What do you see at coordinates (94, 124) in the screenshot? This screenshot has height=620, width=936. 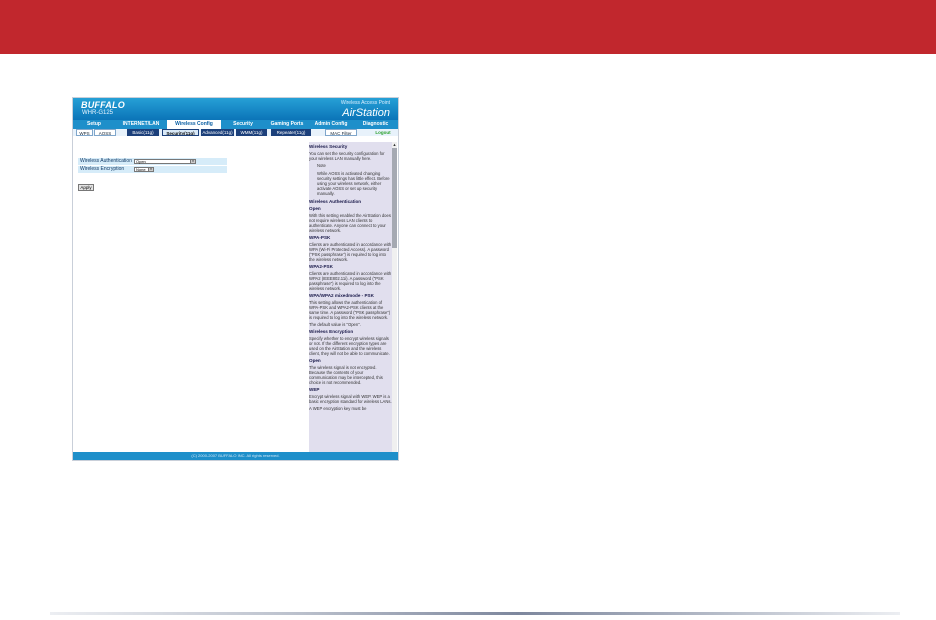 I see `nav-tab: Setup` at bounding box center [94, 124].